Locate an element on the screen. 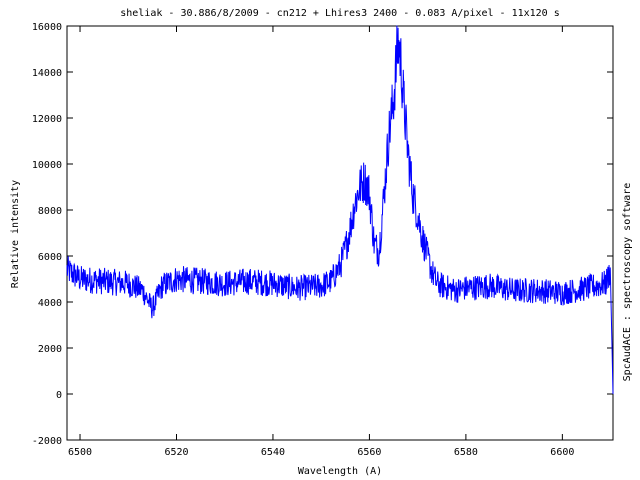 This screenshot has height=480, width=640. y-tick-label: 16000 is located at coordinates (47, 27).